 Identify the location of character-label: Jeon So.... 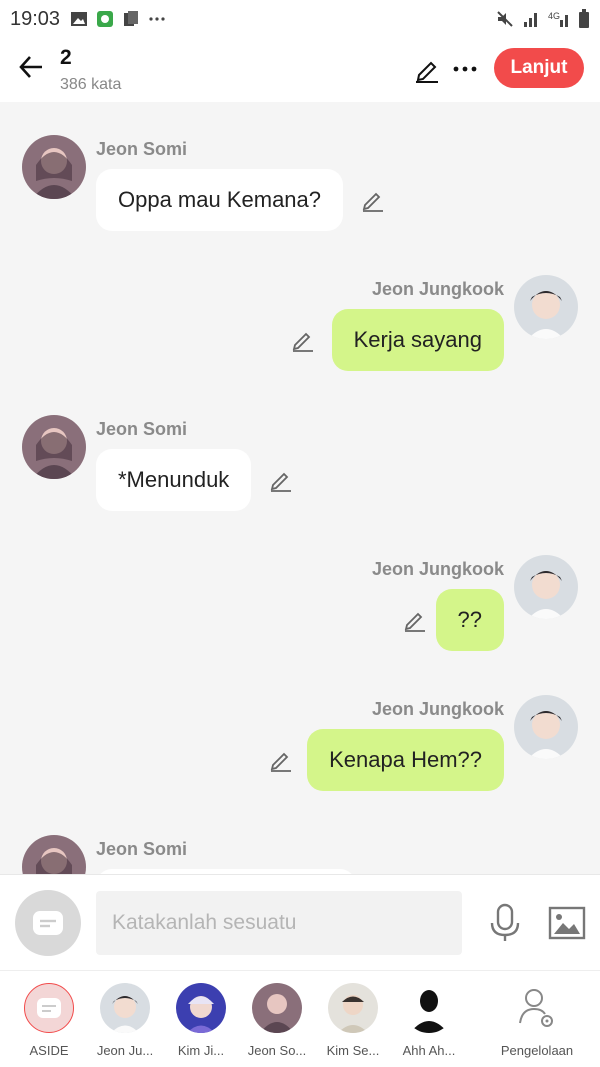
(277, 1050).